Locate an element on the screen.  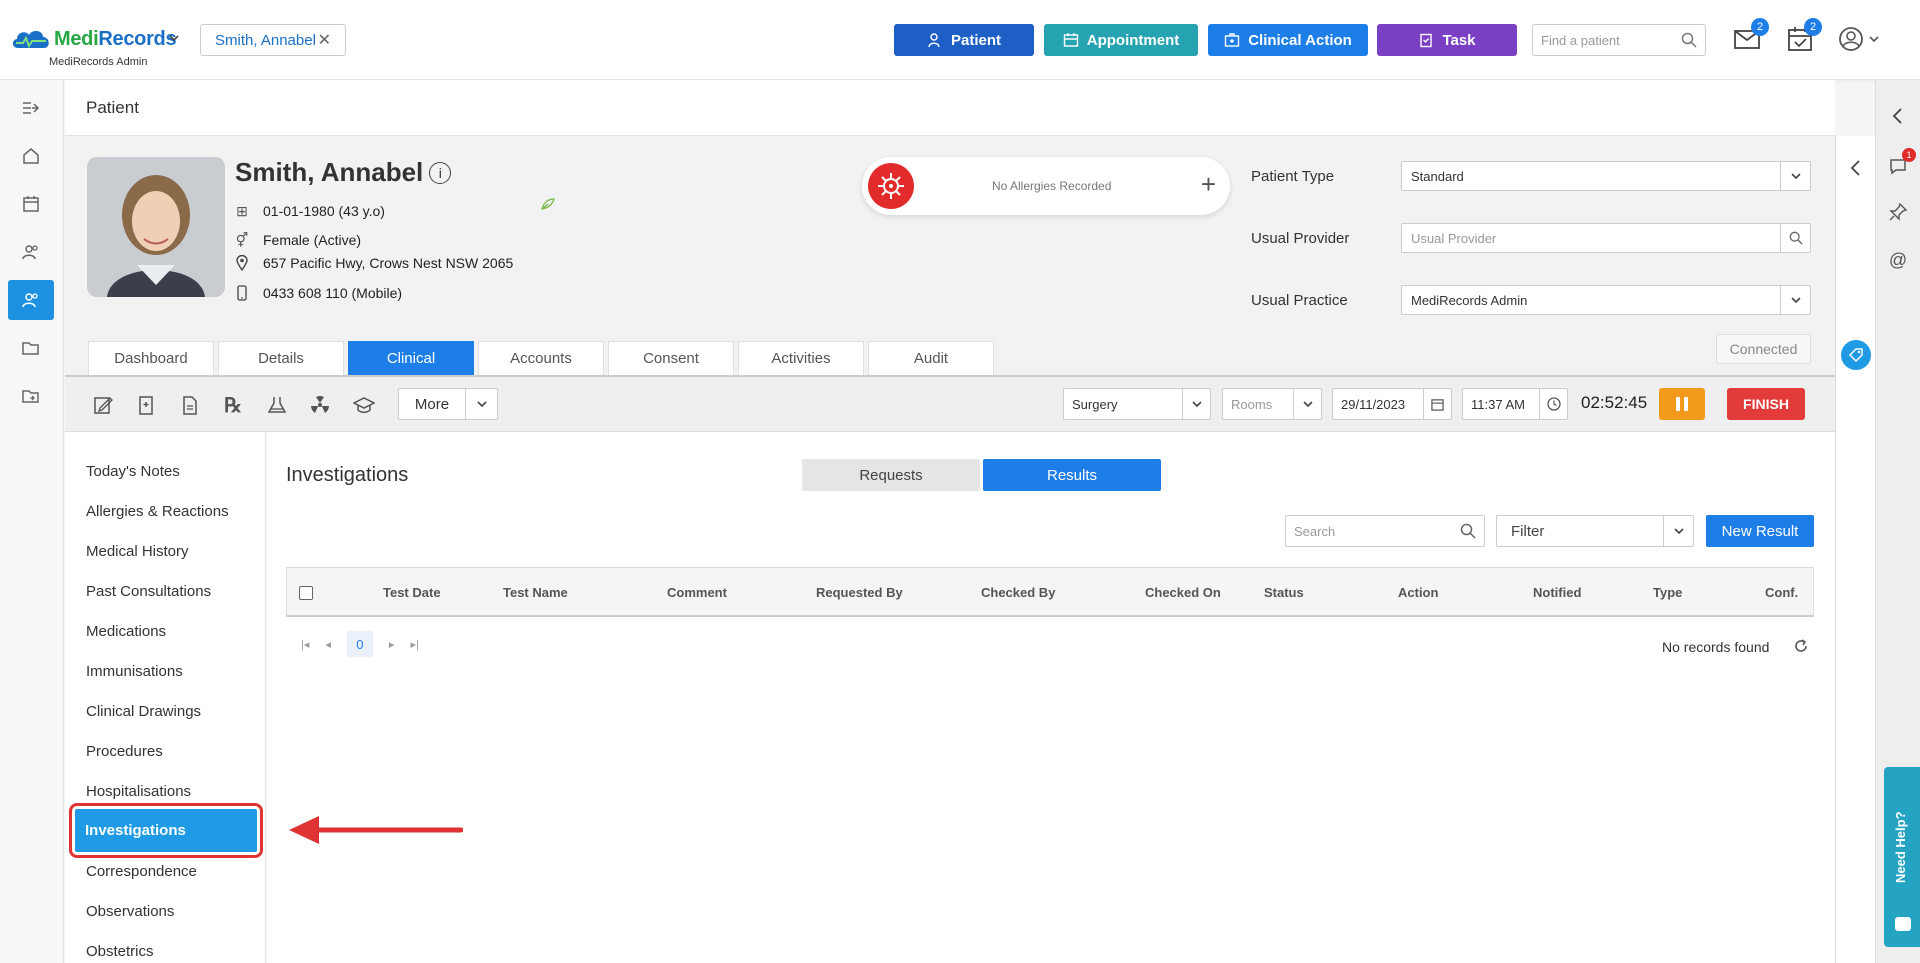
tab-audit: Audit is located at coordinates (931, 358).